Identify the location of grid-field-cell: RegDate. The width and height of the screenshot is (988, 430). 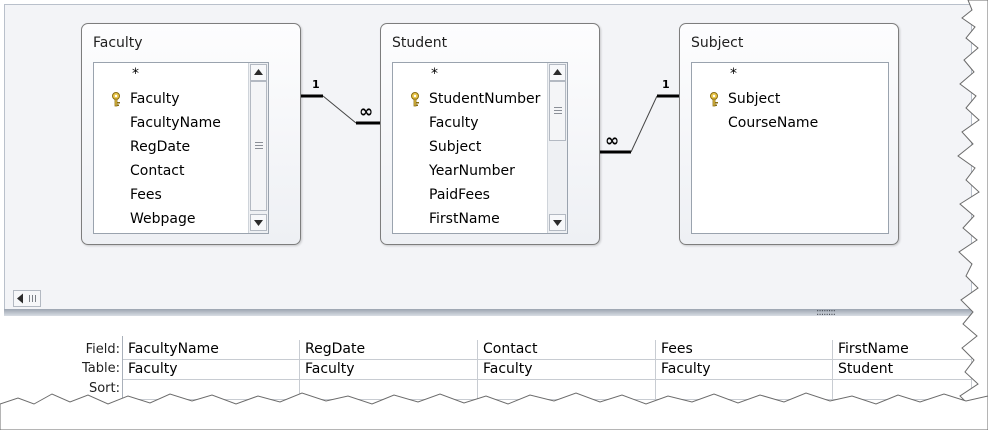
(389, 350).